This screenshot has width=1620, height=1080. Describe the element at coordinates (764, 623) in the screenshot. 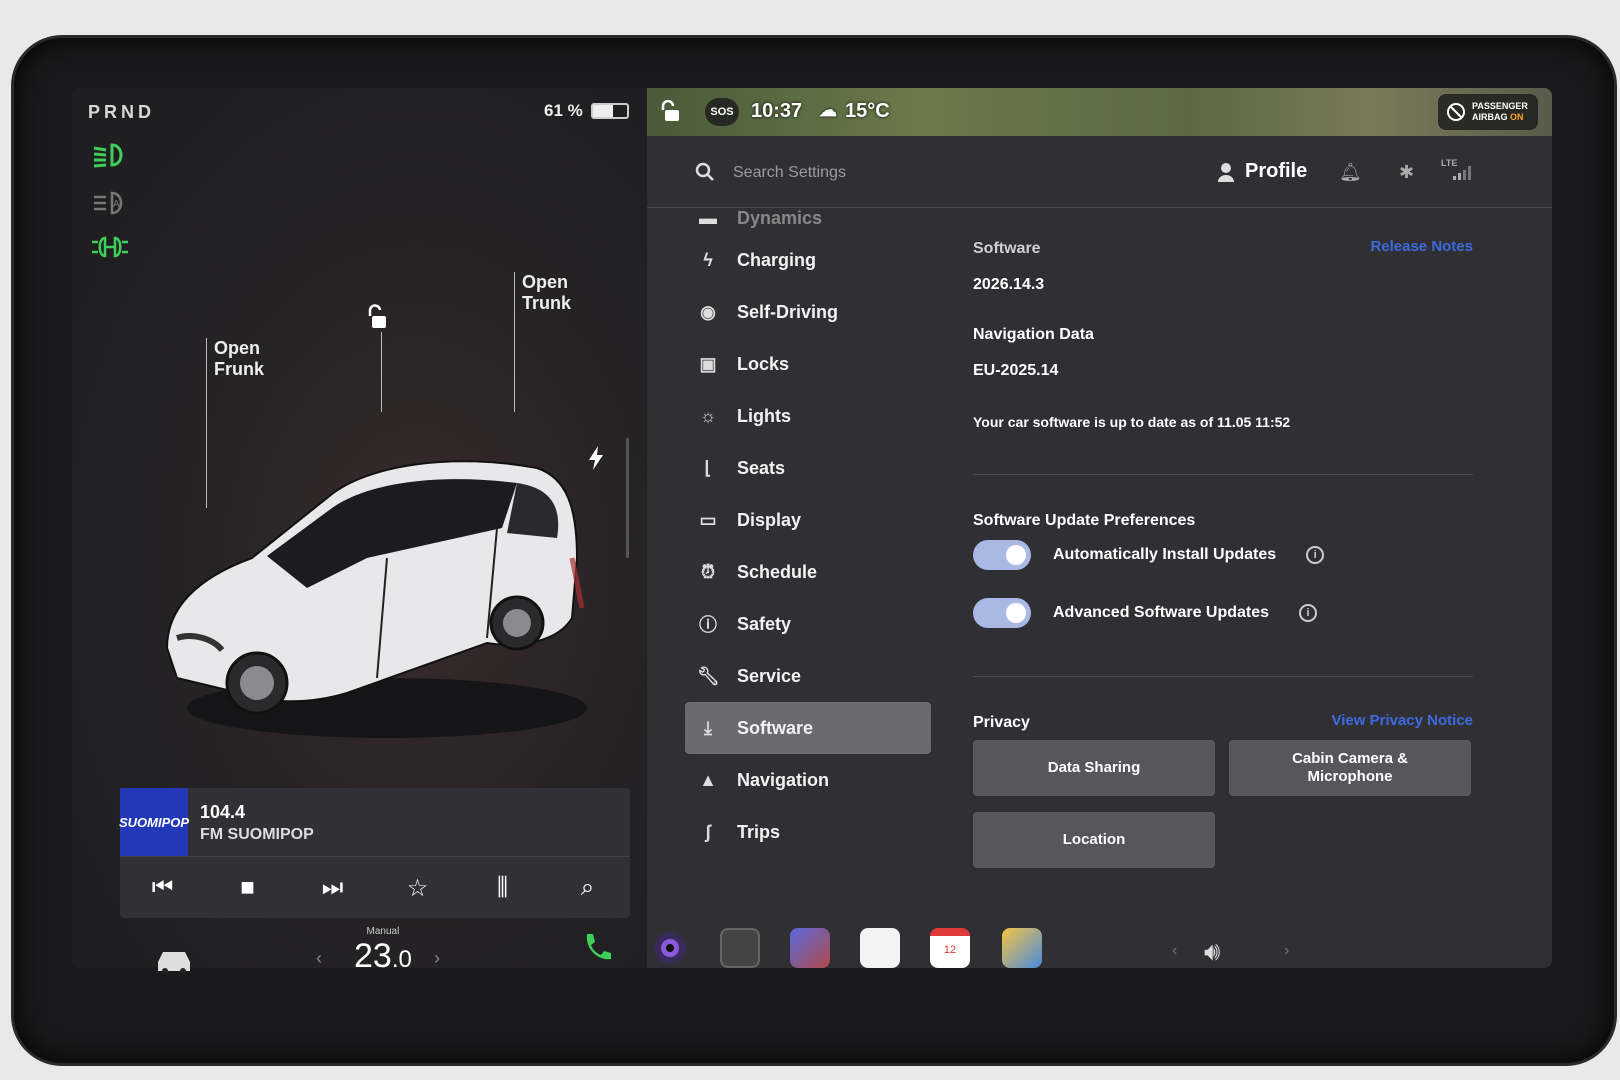

I see `menu-label: Safety` at that location.